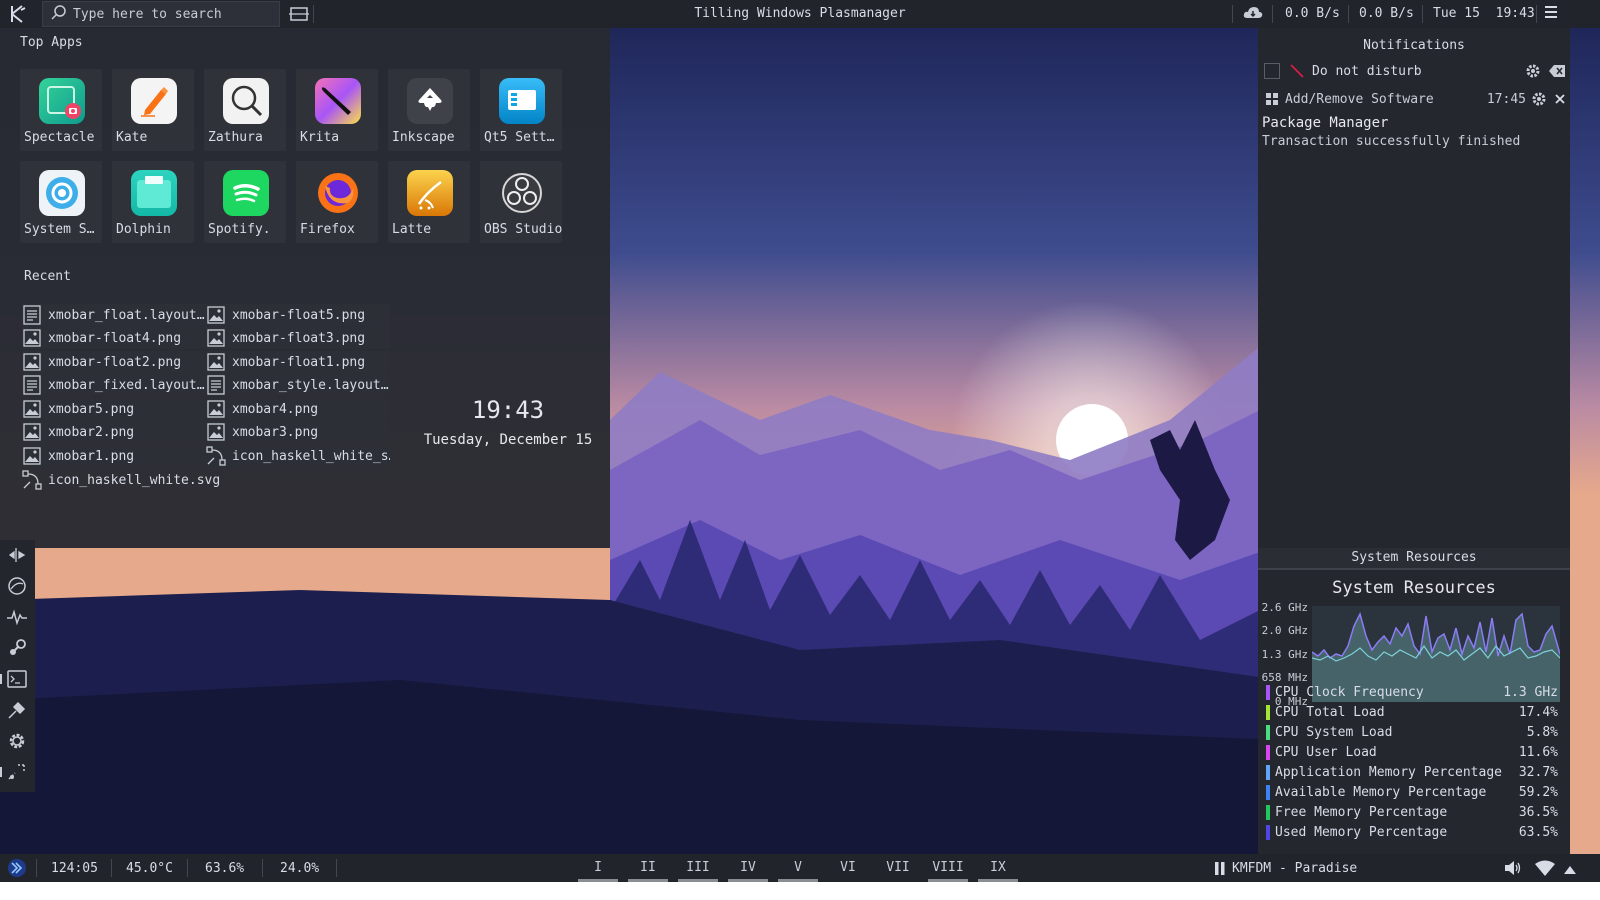 This screenshot has width=1600, height=900. I want to click on terminal-icon, so click(17, 679).